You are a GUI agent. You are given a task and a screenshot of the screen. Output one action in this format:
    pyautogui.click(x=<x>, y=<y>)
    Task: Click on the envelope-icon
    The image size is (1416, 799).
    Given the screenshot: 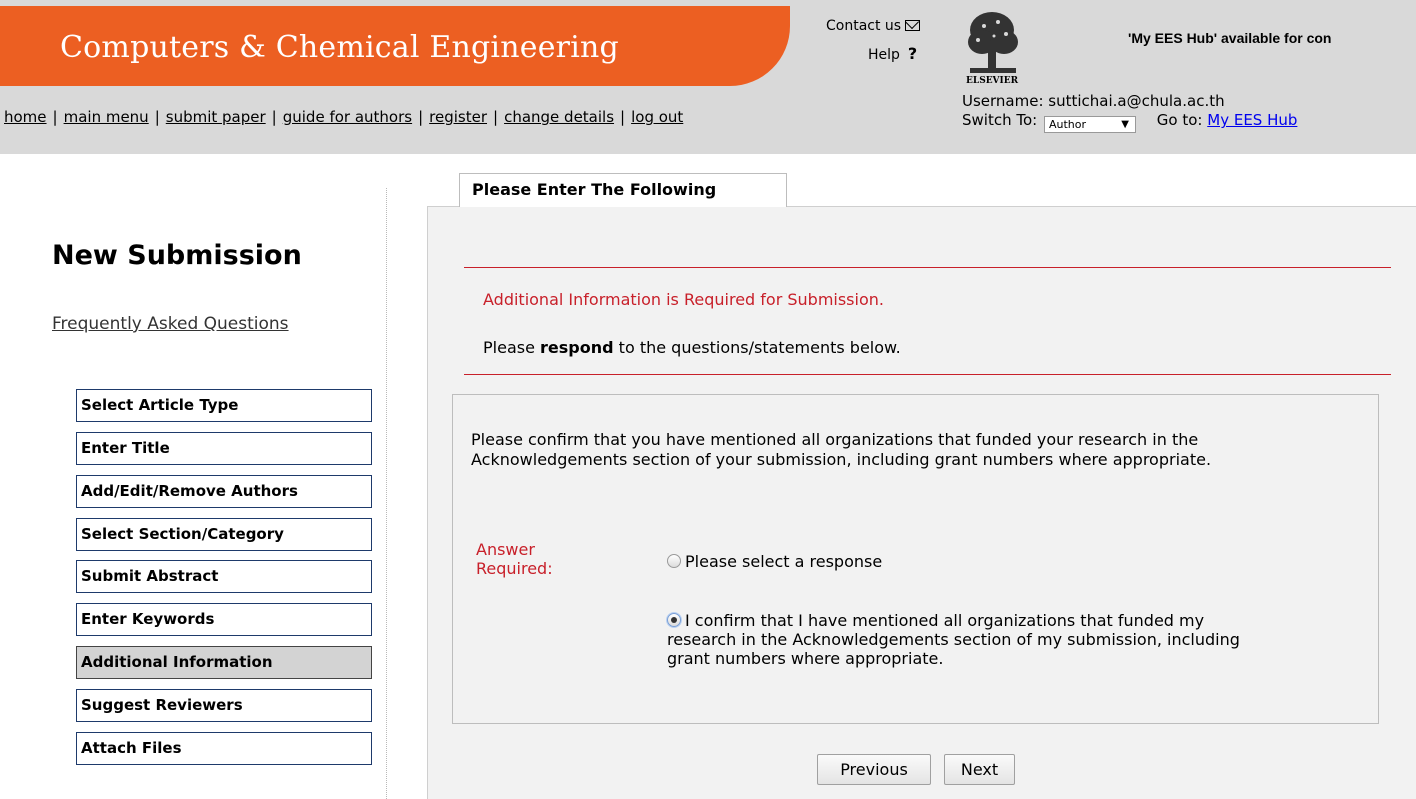 What is the action you would take?
    pyautogui.click(x=913, y=25)
    